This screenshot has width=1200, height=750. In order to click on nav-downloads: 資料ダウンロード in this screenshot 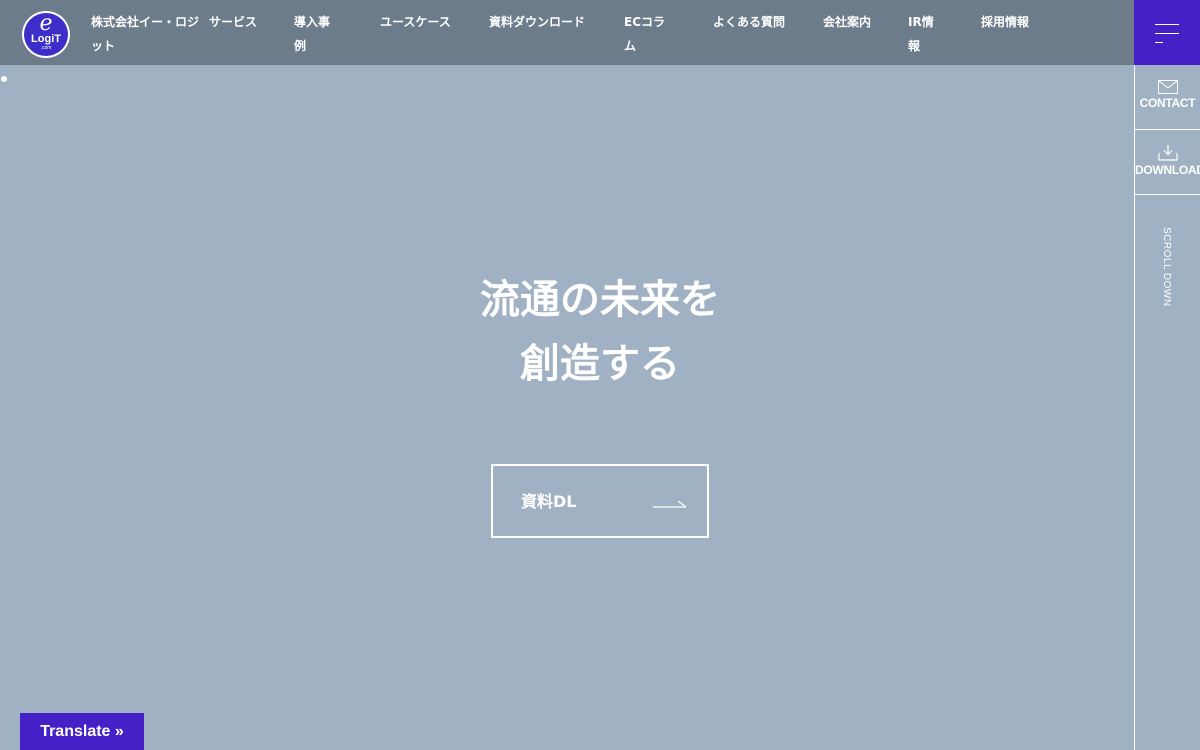, I will do `click(543, 22)`.